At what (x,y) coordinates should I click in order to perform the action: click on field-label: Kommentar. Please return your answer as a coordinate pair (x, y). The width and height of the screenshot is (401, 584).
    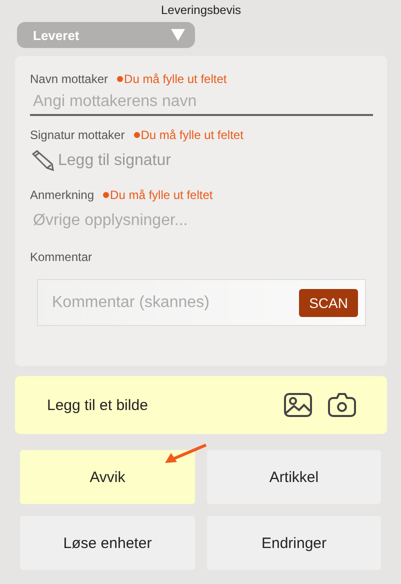
    Looking at the image, I should click on (61, 257).